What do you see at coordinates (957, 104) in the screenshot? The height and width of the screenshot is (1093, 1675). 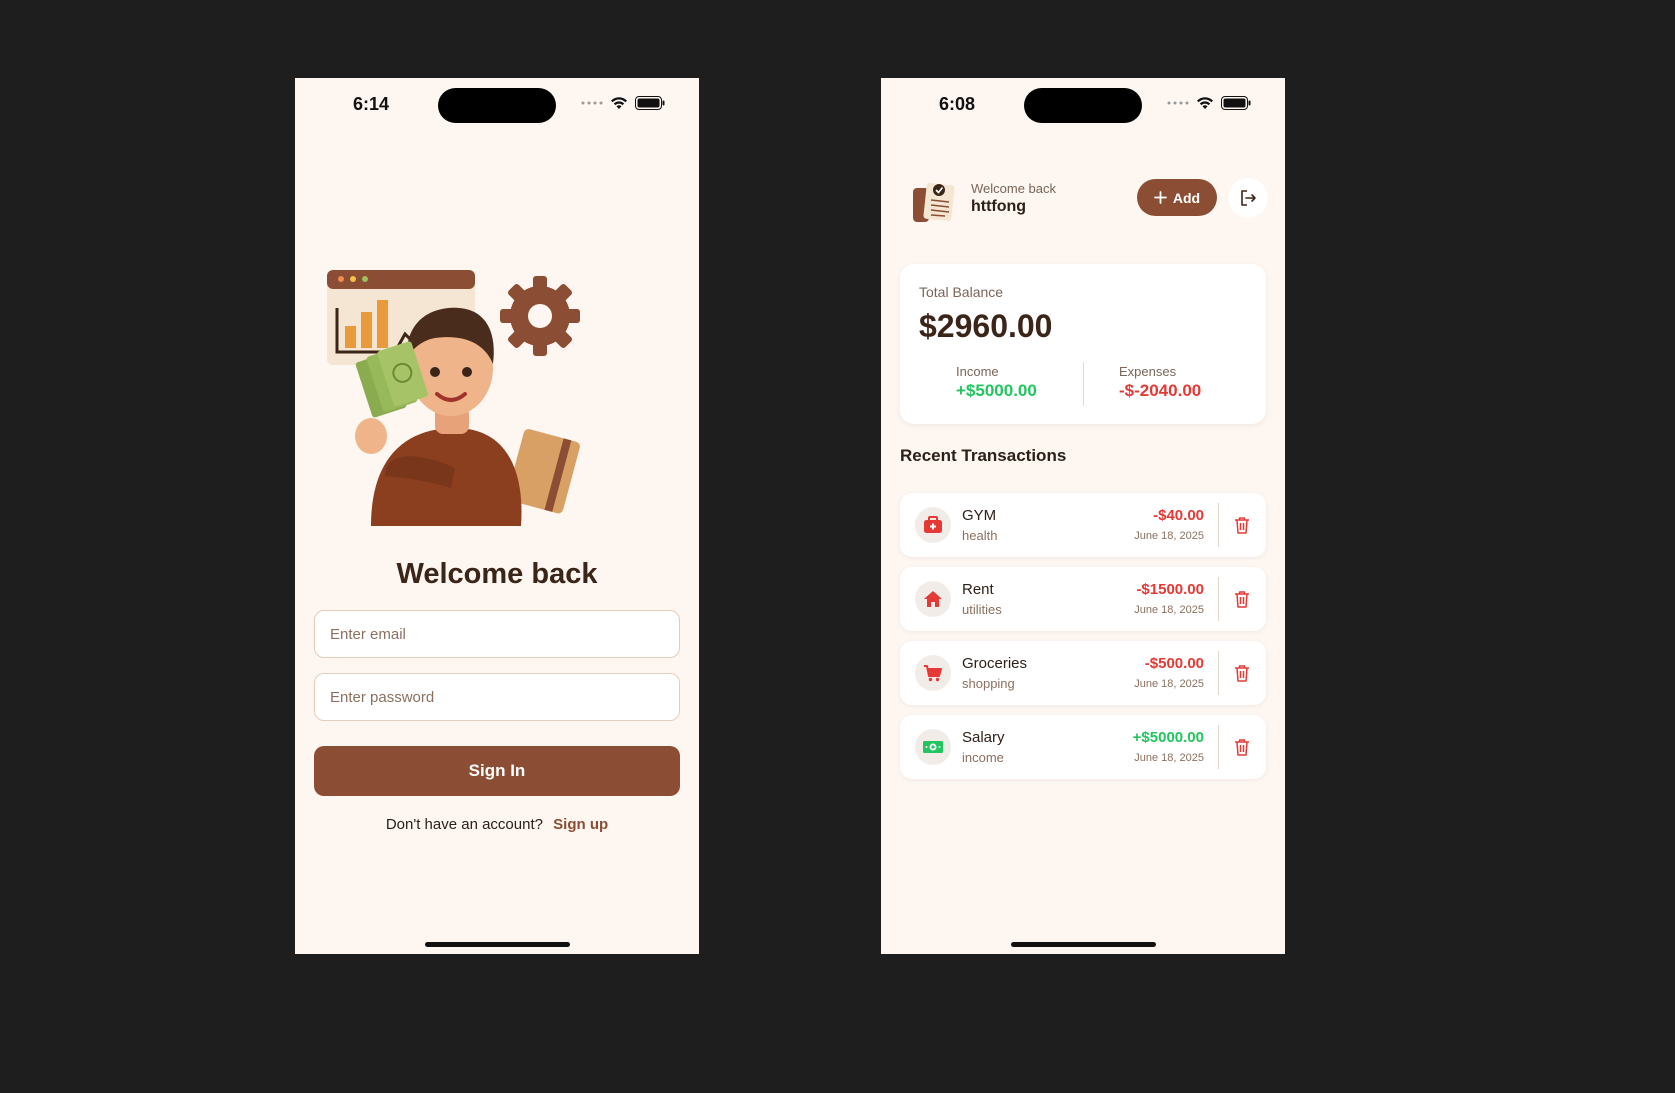 I see `status-time: 6:08` at bounding box center [957, 104].